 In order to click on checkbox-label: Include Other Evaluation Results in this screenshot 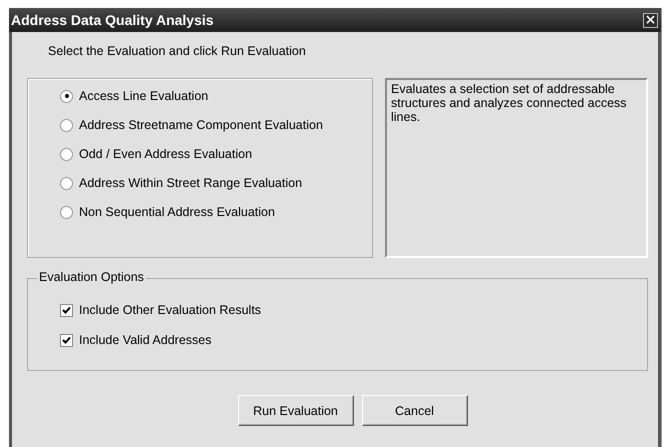, I will do `click(170, 310)`.